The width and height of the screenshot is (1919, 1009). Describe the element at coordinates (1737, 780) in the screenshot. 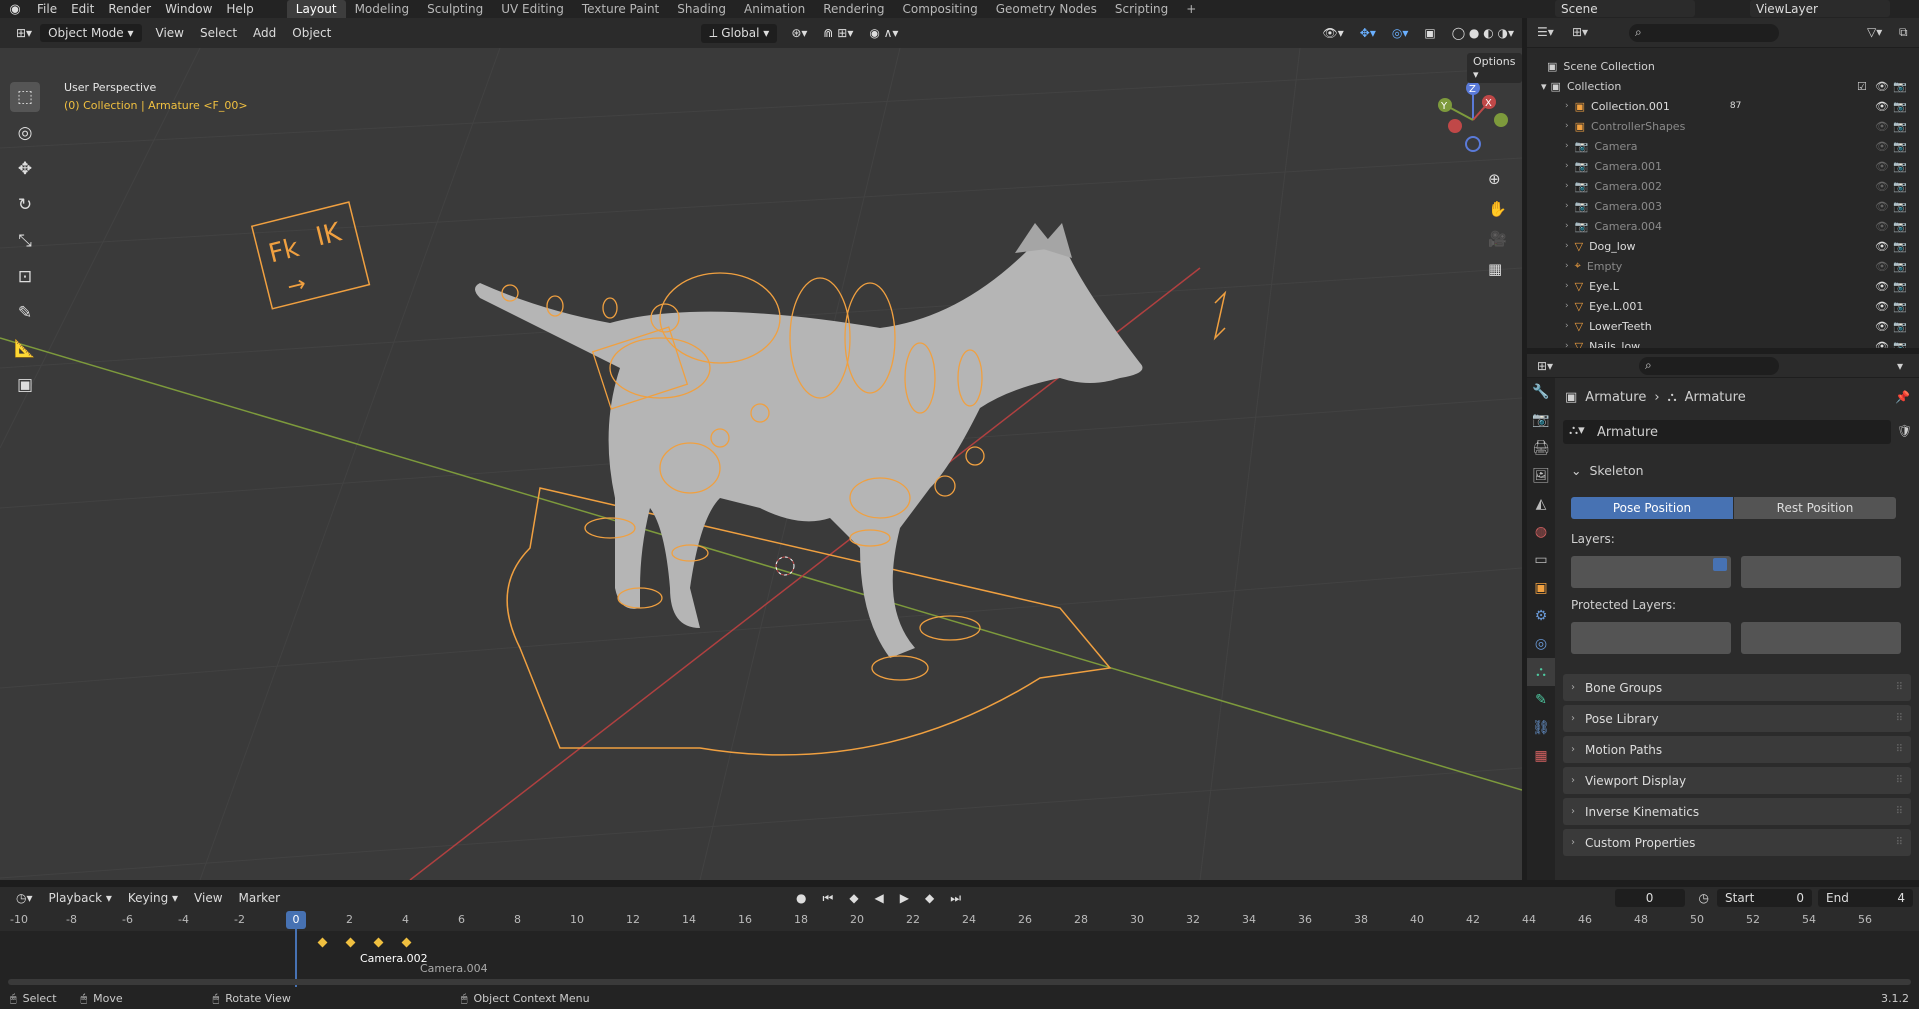

I see `viewport-display-panel: › Viewport Display ⠿` at that location.